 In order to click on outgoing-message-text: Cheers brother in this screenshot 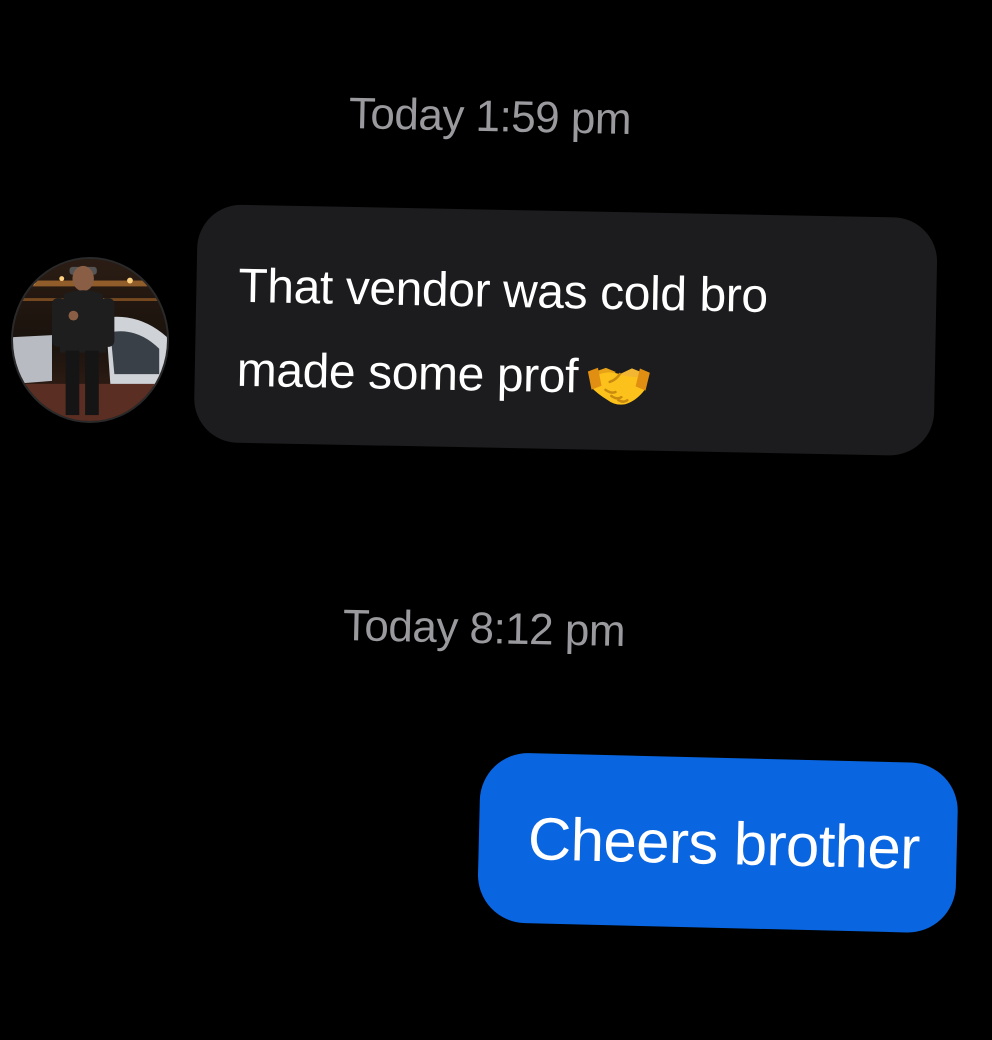, I will do `click(724, 843)`.